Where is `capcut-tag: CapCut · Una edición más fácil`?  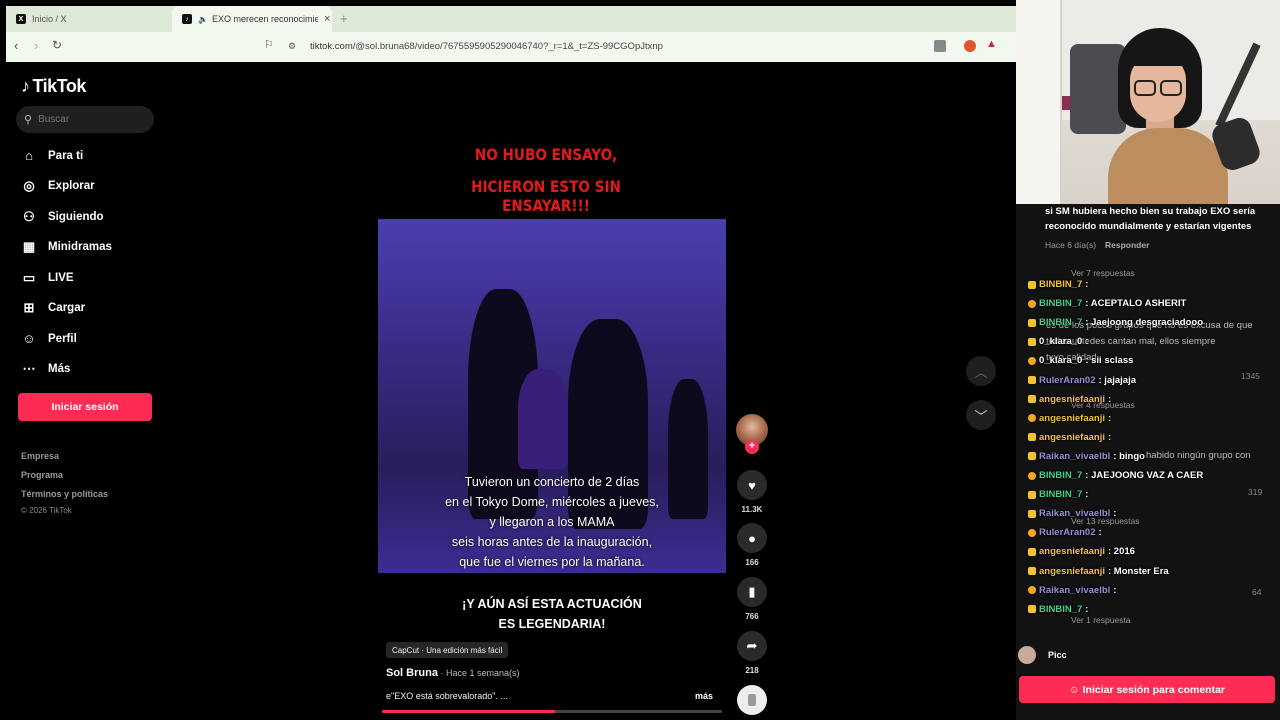
capcut-tag: CapCut · Una edición más fácil is located at coordinates (447, 650).